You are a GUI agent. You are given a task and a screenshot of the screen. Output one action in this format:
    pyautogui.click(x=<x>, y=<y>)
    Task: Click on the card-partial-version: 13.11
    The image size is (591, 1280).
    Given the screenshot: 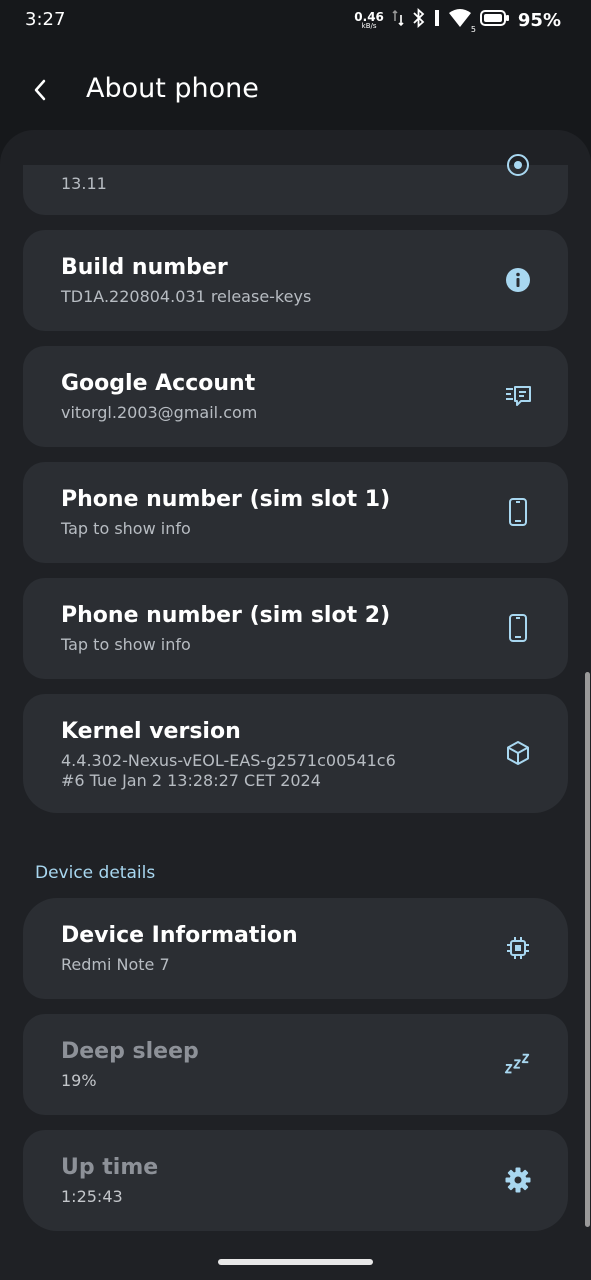 What is the action you would take?
    pyautogui.click(x=295, y=184)
    